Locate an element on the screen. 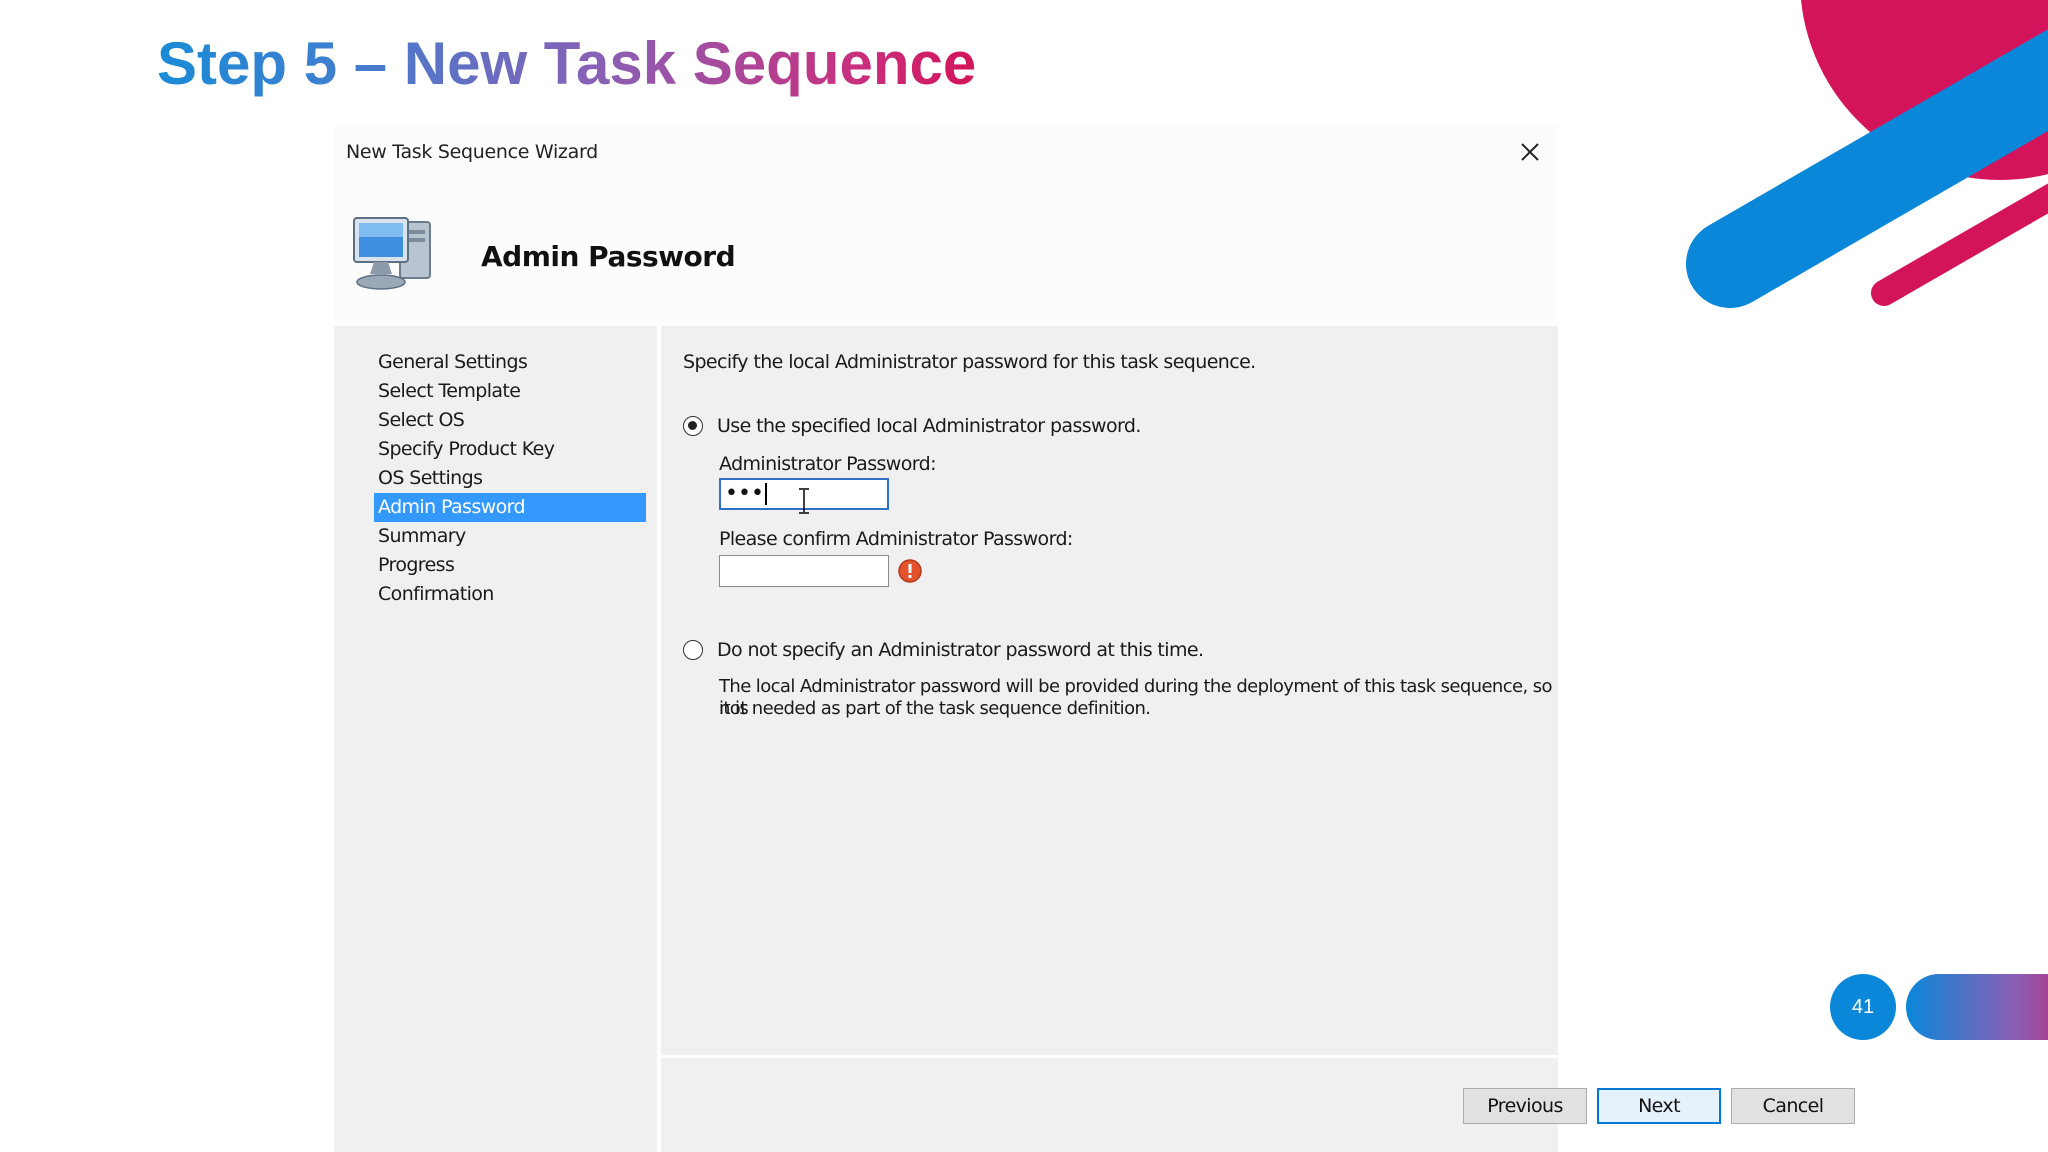  text-caret is located at coordinates (765, 494).